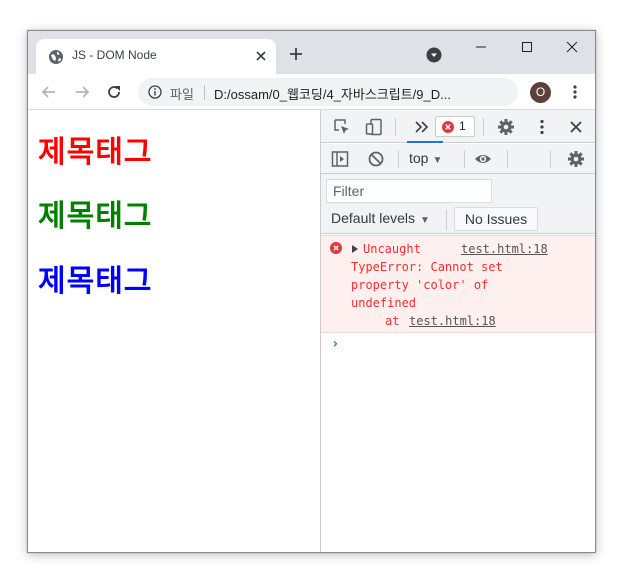  I want to click on browser-tab: JS - DOM Node, so click(156, 56).